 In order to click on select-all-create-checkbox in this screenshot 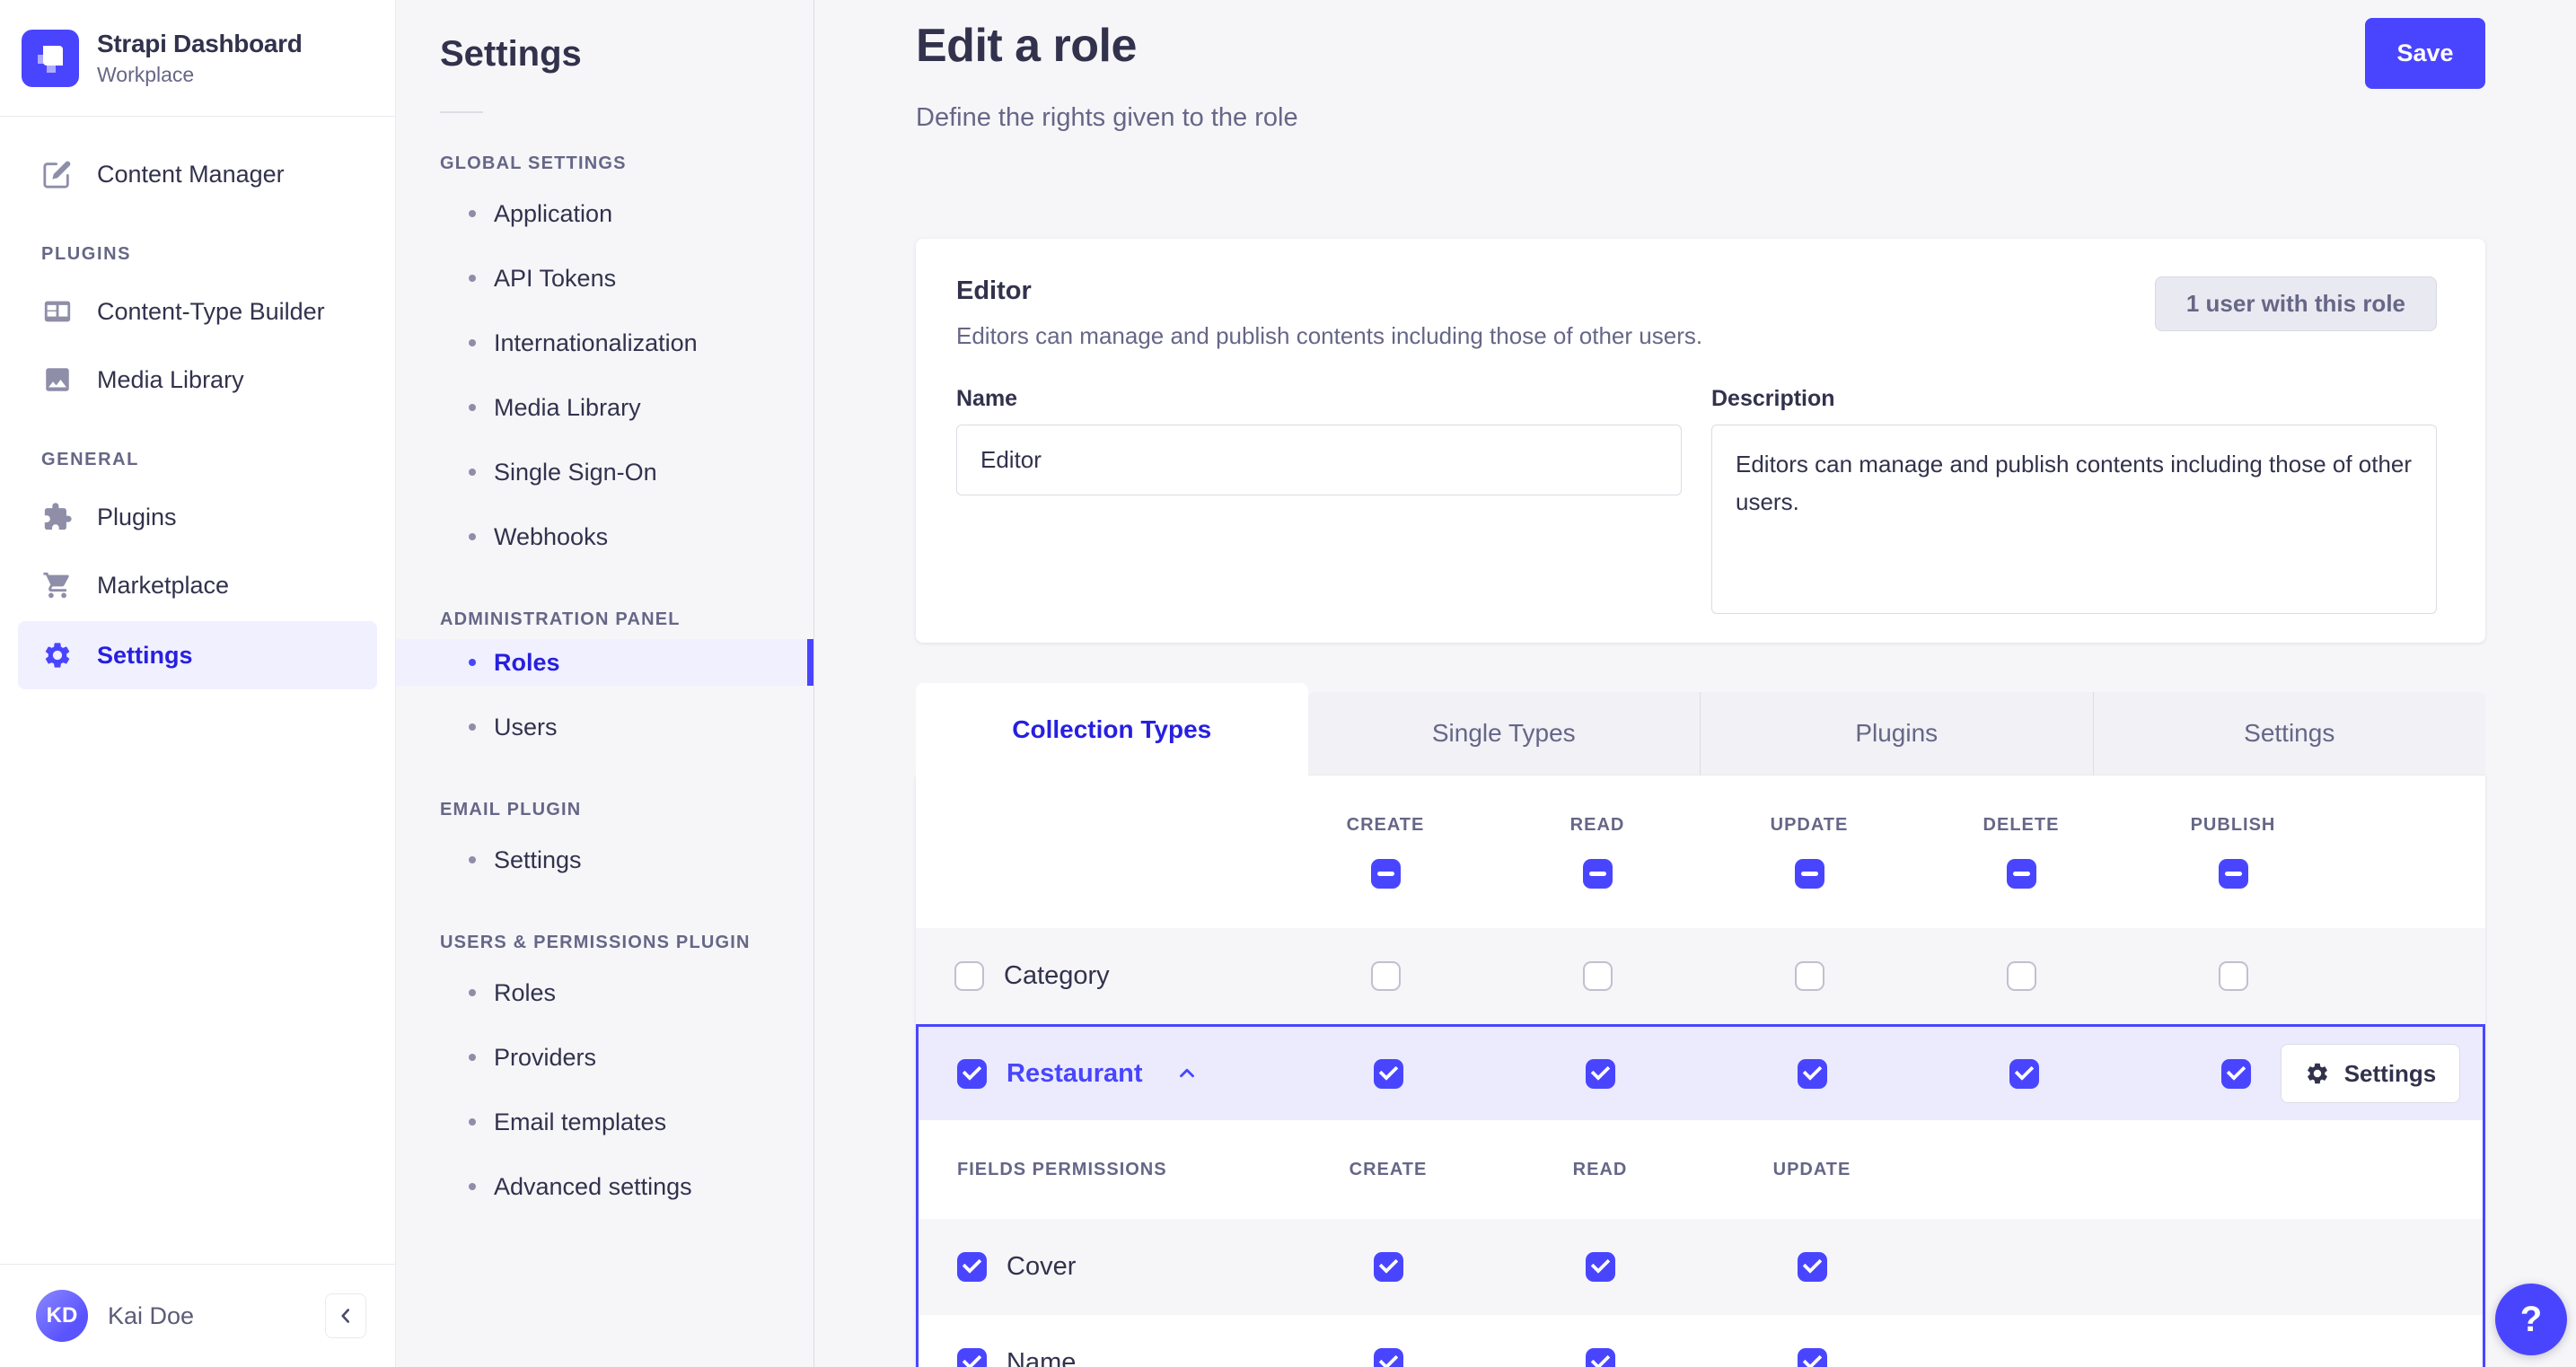, I will do `click(1385, 874)`.